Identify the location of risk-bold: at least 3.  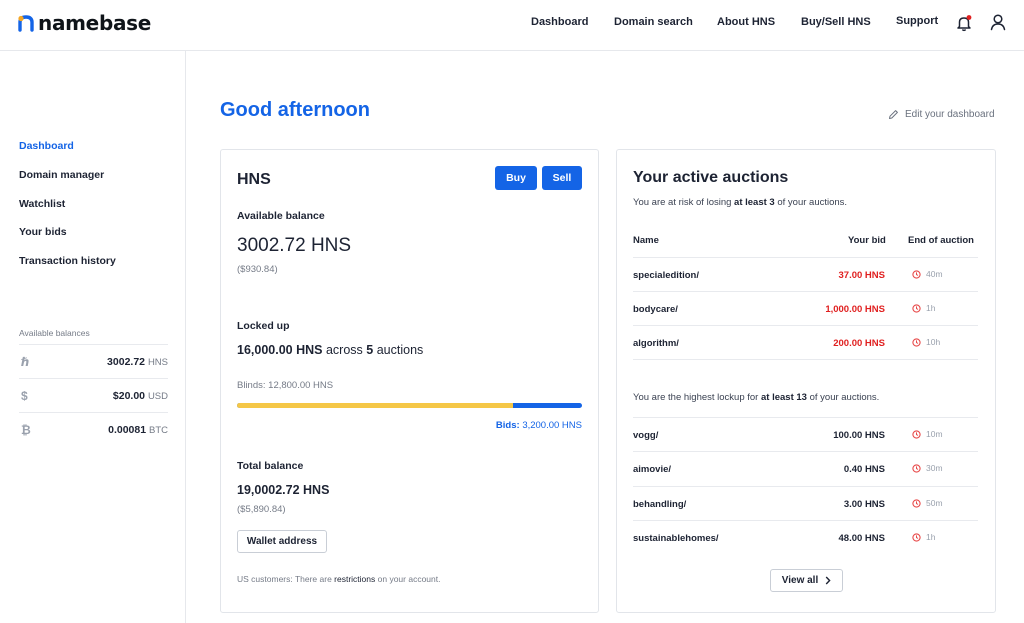
(754, 202).